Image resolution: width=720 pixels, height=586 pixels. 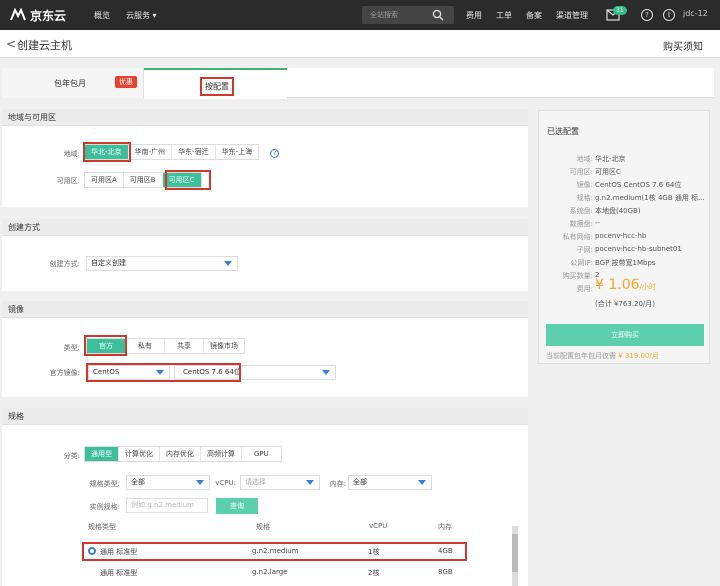 I want to click on nav-cloud-services: 云服务 ▾, so click(x=141, y=15).